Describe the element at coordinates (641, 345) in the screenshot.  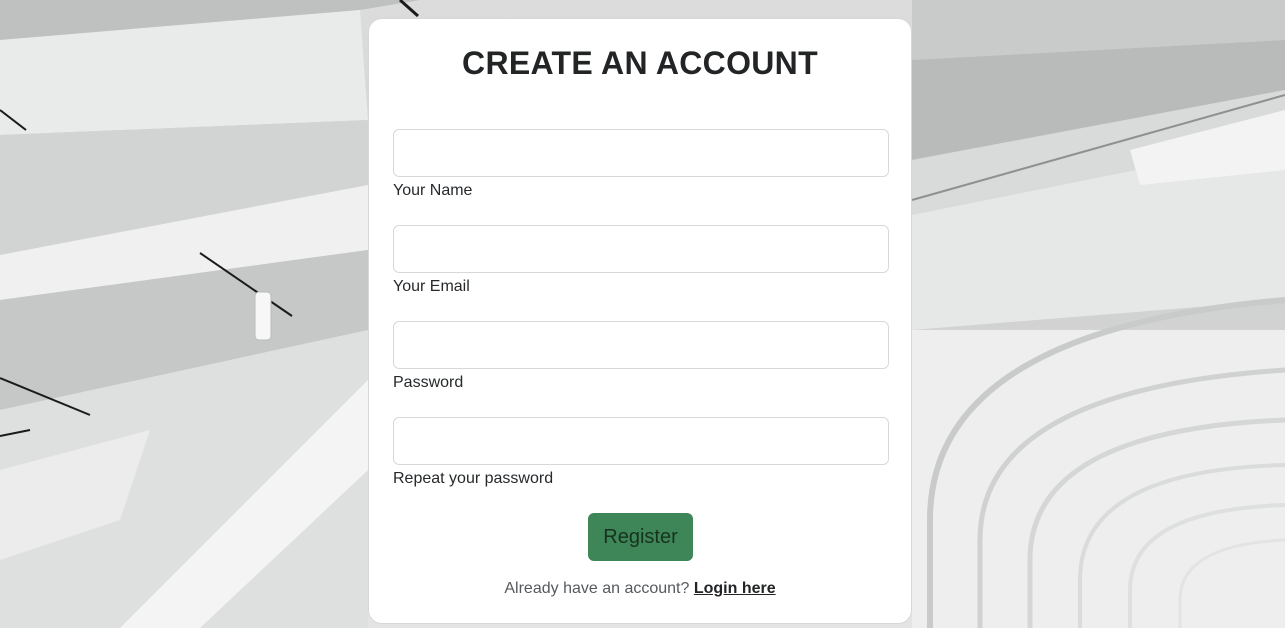
I see `password-input` at that location.